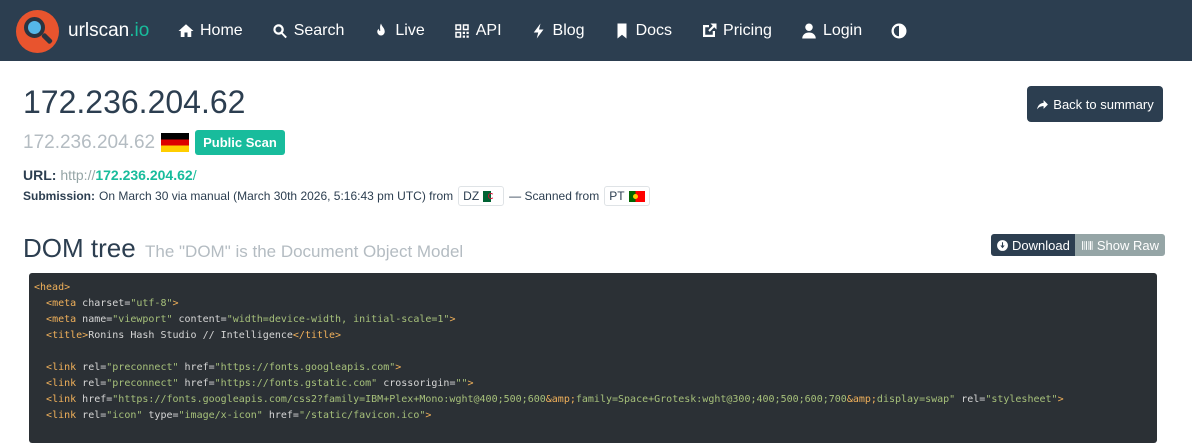  I want to click on subtitle-row: 172.236.204.62 Public Scan, so click(154, 142).